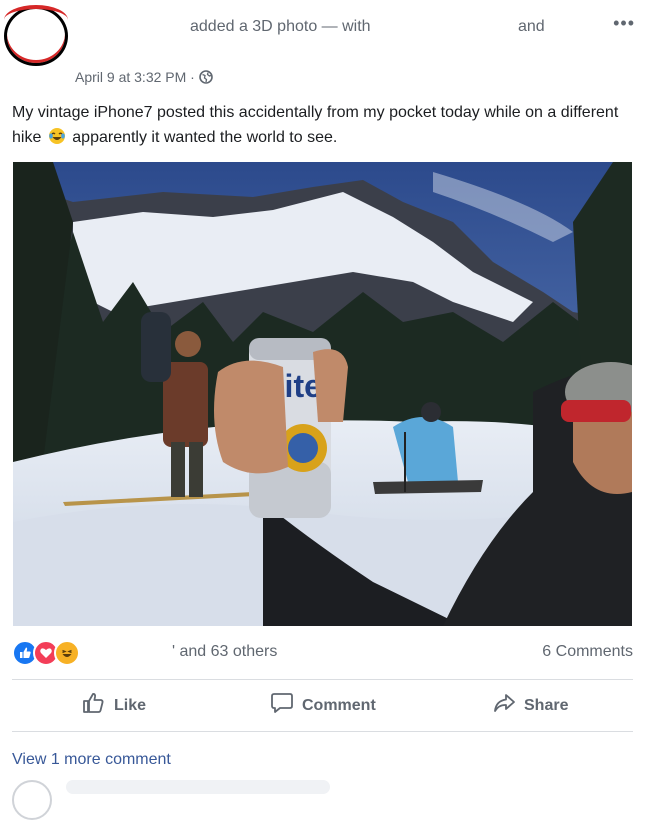 Image resolution: width=649 pixels, height=820 pixels. I want to click on like-label: Like, so click(130, 705).